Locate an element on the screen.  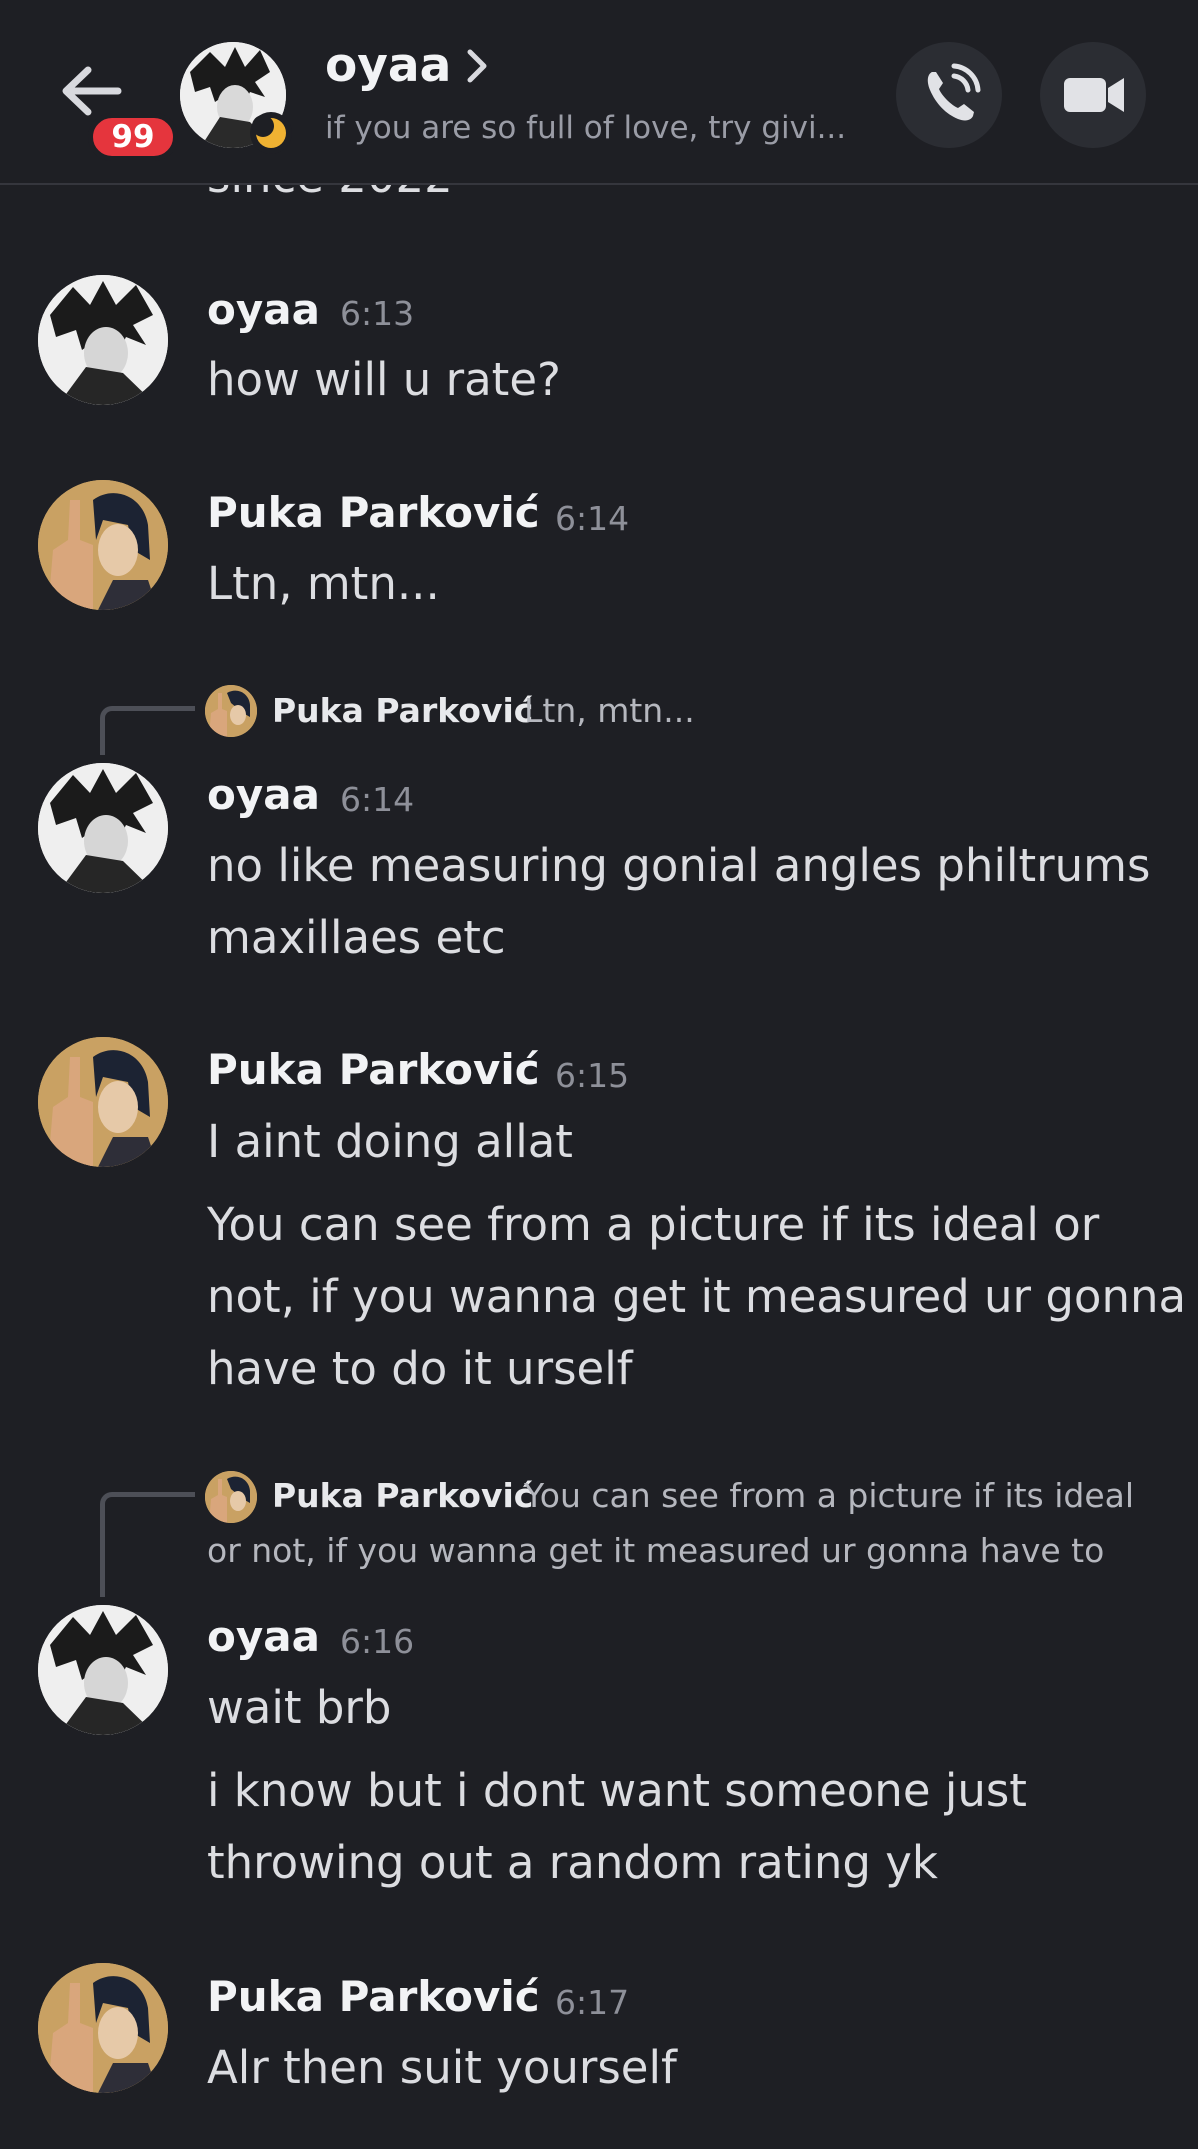
message-text: maxillaes etc is located at coordinates (356, 937).